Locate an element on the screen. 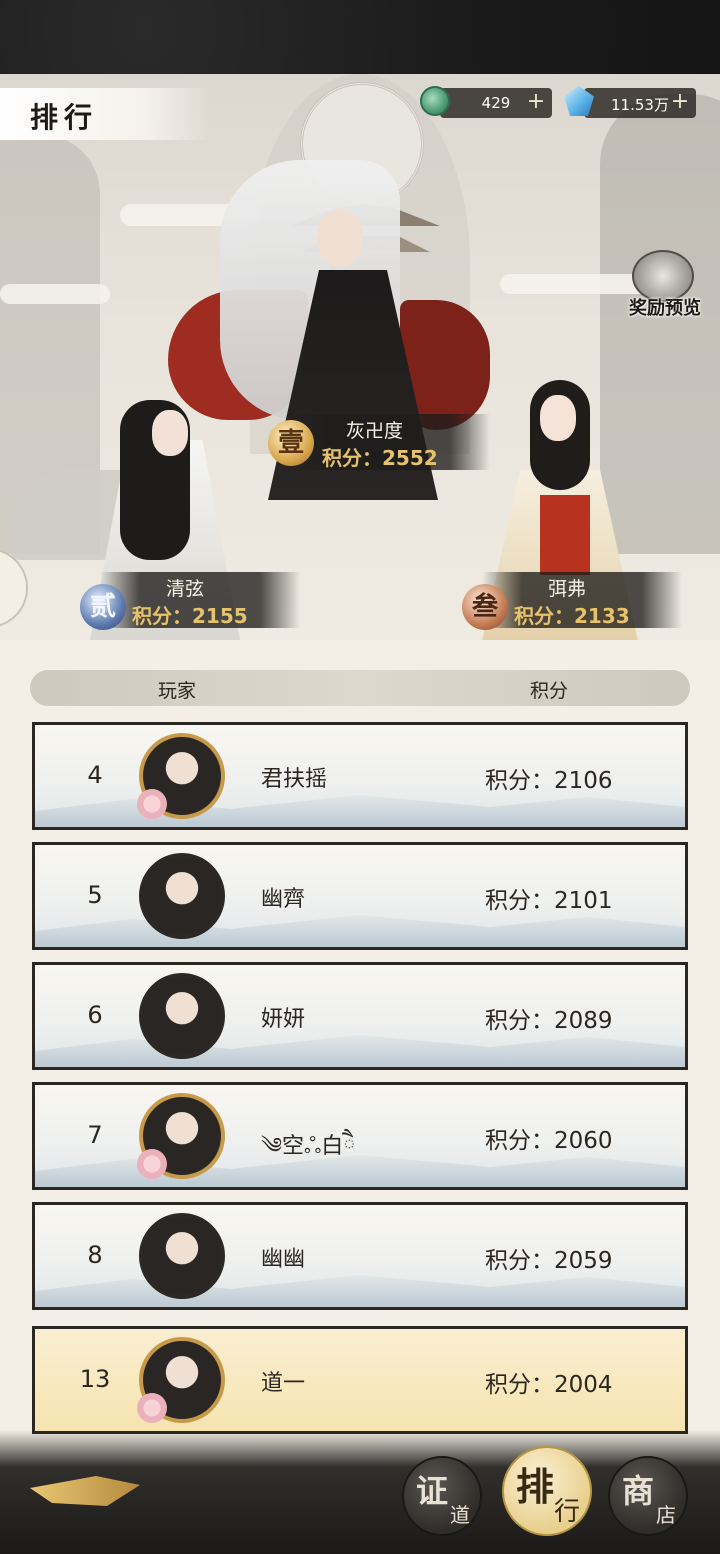  player-score: 积分：2101 is located at coordinates (549, 901).